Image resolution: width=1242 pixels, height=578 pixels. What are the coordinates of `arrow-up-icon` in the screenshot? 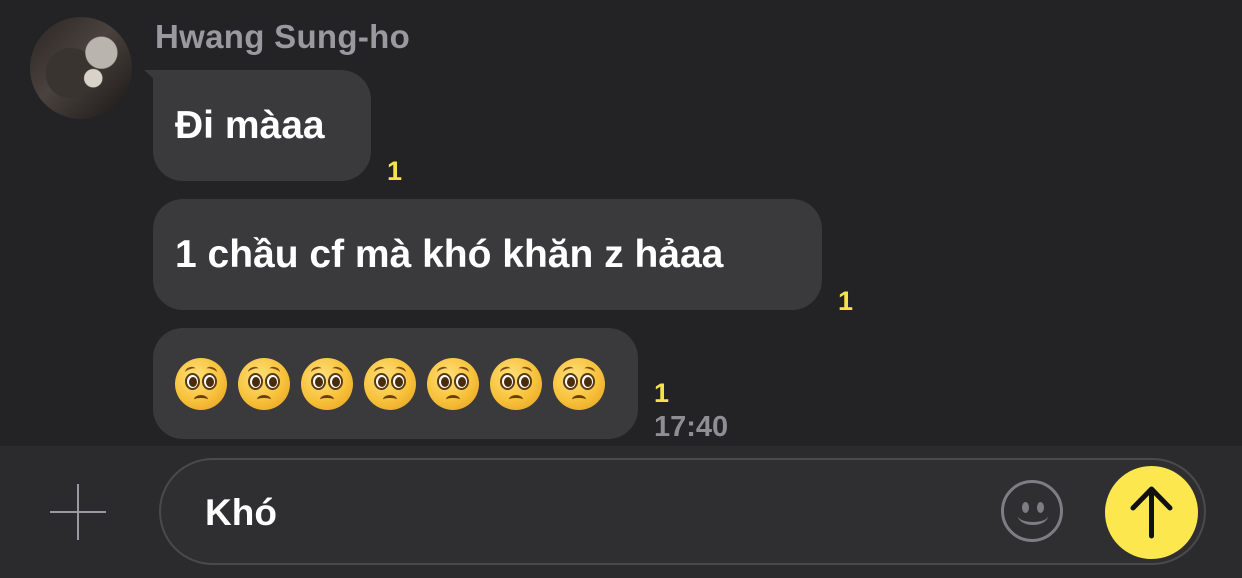 It's located at (1151, 512).